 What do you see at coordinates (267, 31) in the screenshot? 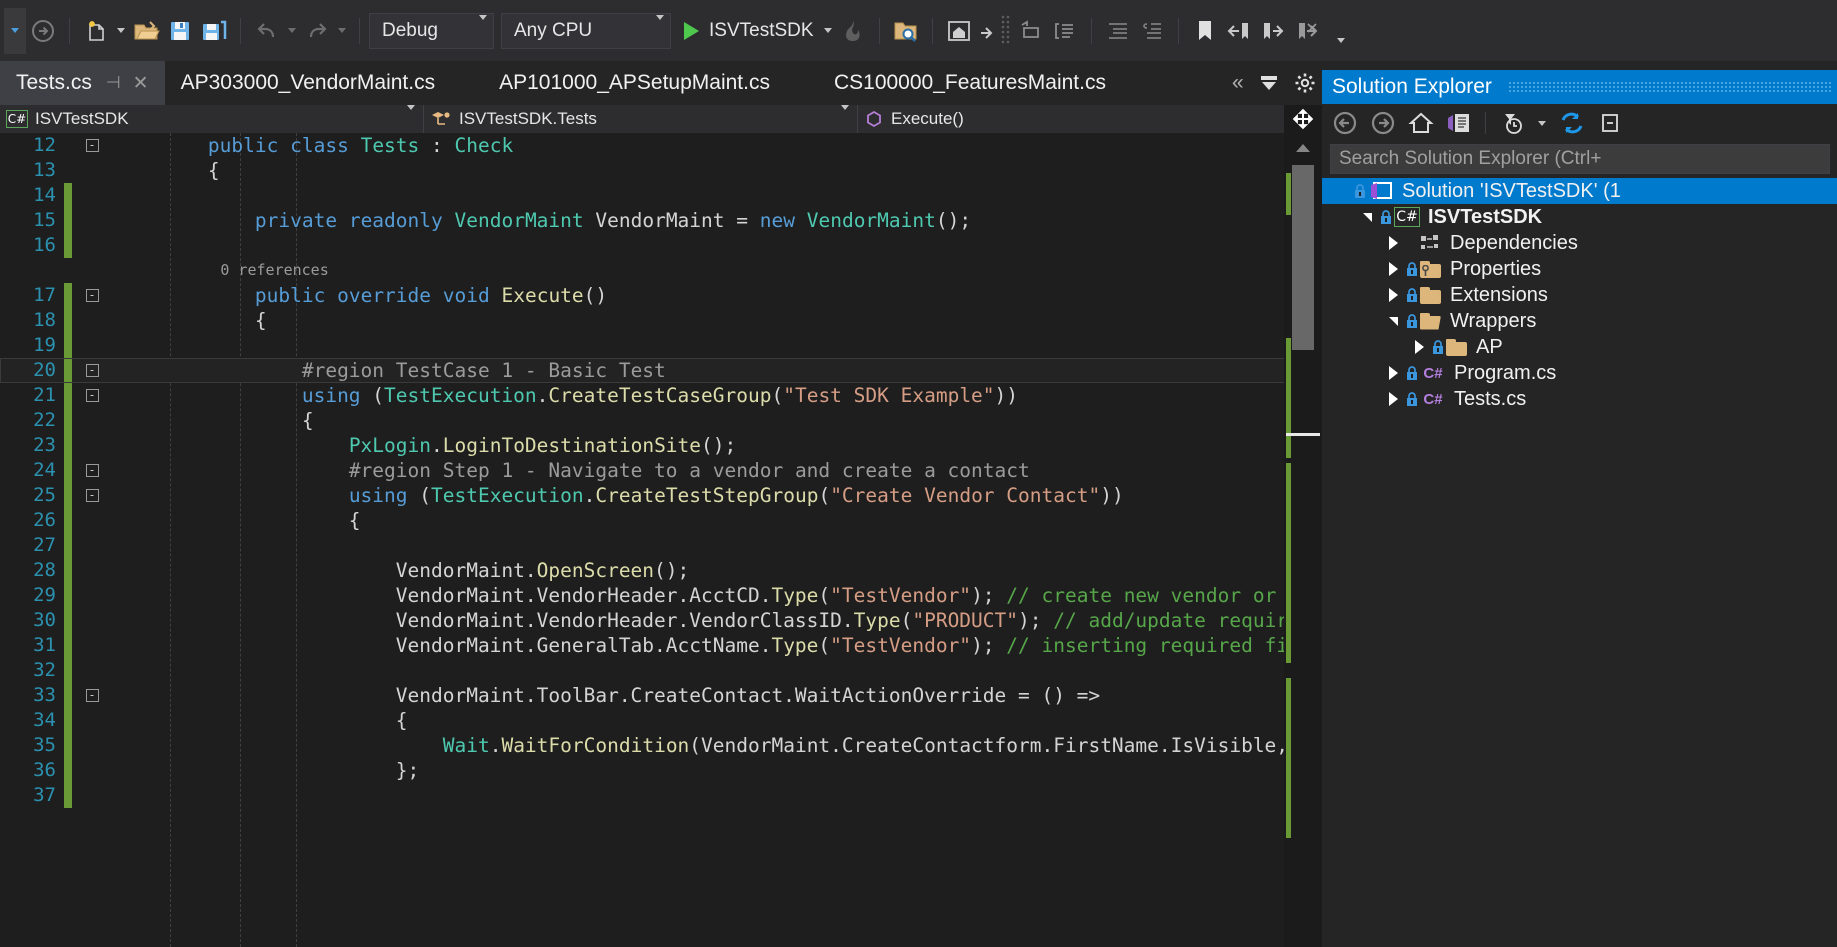
I see `undo-button` at bounding box center [267, 31].